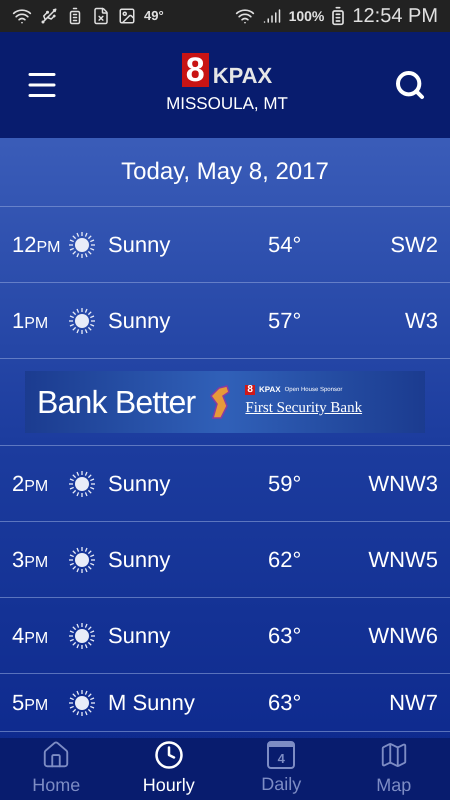 The height and width of the screenshot is (800, 450). Describe the element at coordinates (250, 389) in the screenshot. I see `sponsor-logo-number: 8` at that location.